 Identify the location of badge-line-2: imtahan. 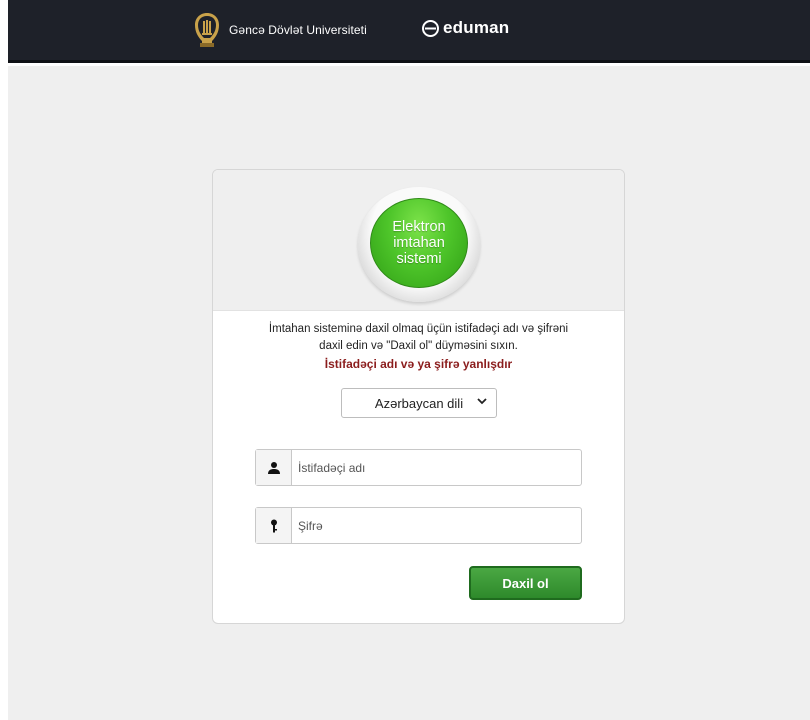
(419, 243).